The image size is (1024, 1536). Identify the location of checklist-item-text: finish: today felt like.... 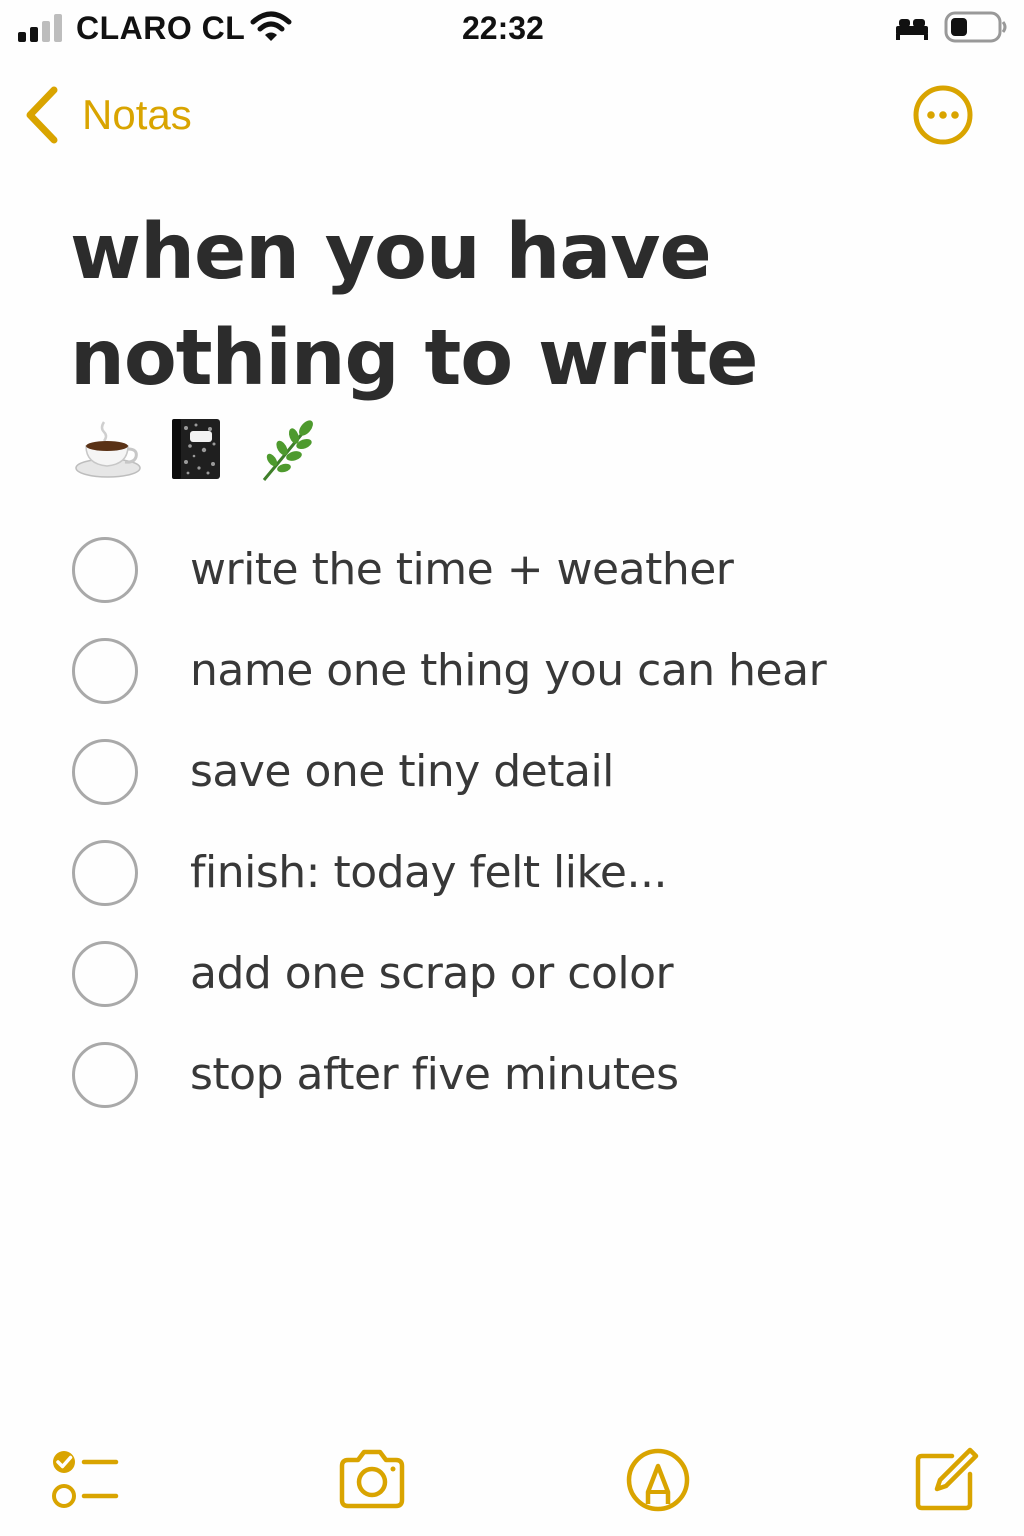
(428, 872).